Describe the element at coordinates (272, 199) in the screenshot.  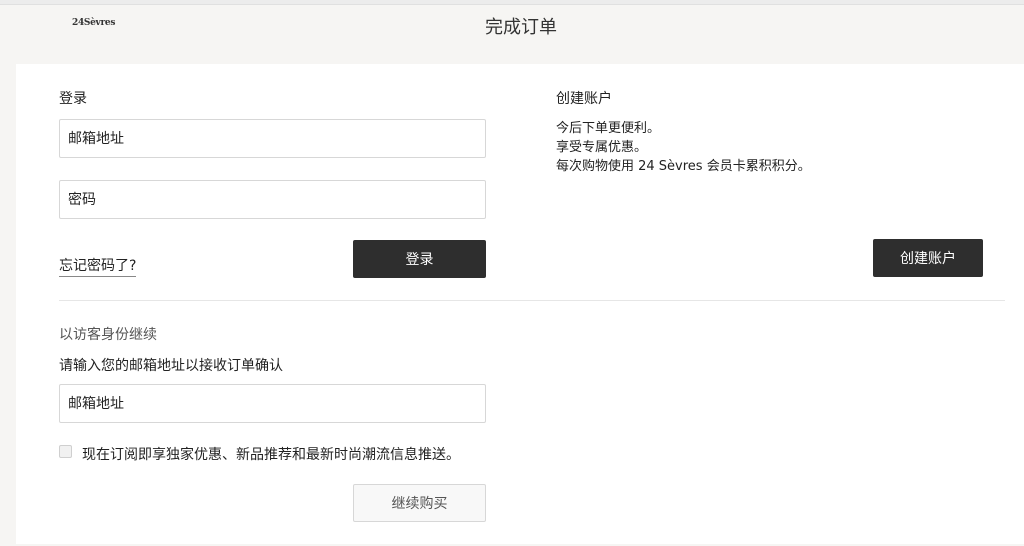
I see `login-password-input` at that location.